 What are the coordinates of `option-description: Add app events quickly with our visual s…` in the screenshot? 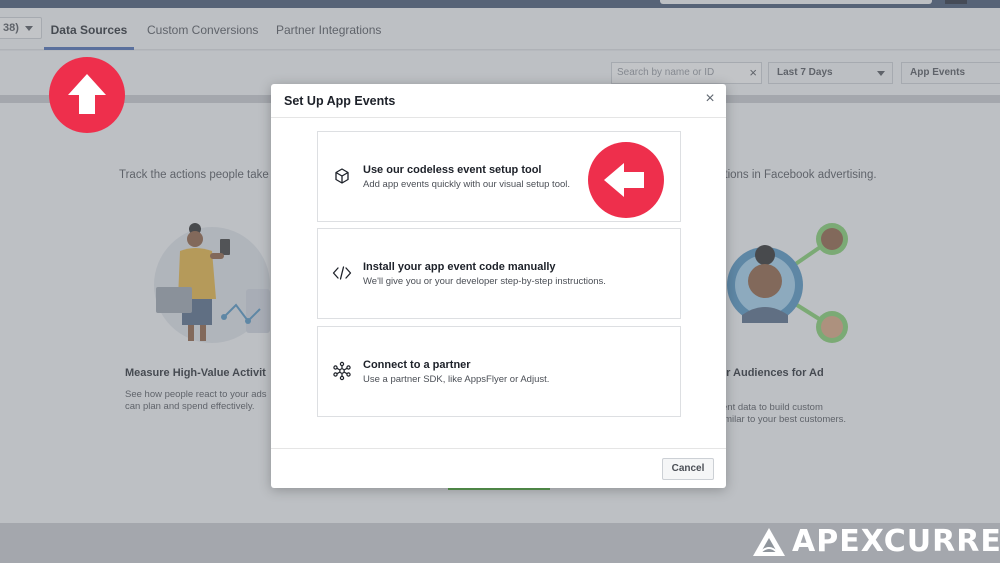 It's located at (467, 184).